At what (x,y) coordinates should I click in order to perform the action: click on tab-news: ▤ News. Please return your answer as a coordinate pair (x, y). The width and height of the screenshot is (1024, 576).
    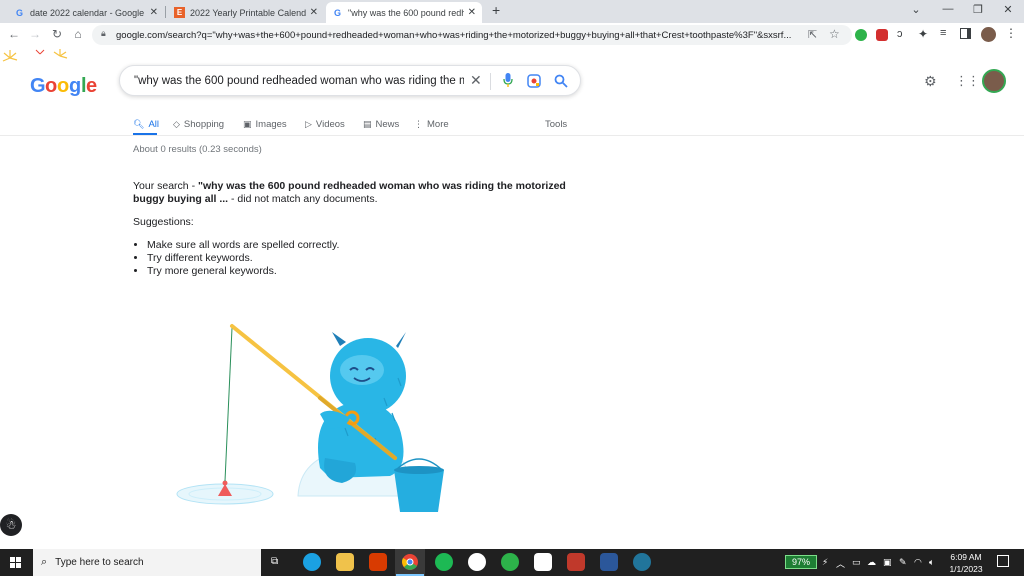
    Looking at the image, I should click on (381, 124).